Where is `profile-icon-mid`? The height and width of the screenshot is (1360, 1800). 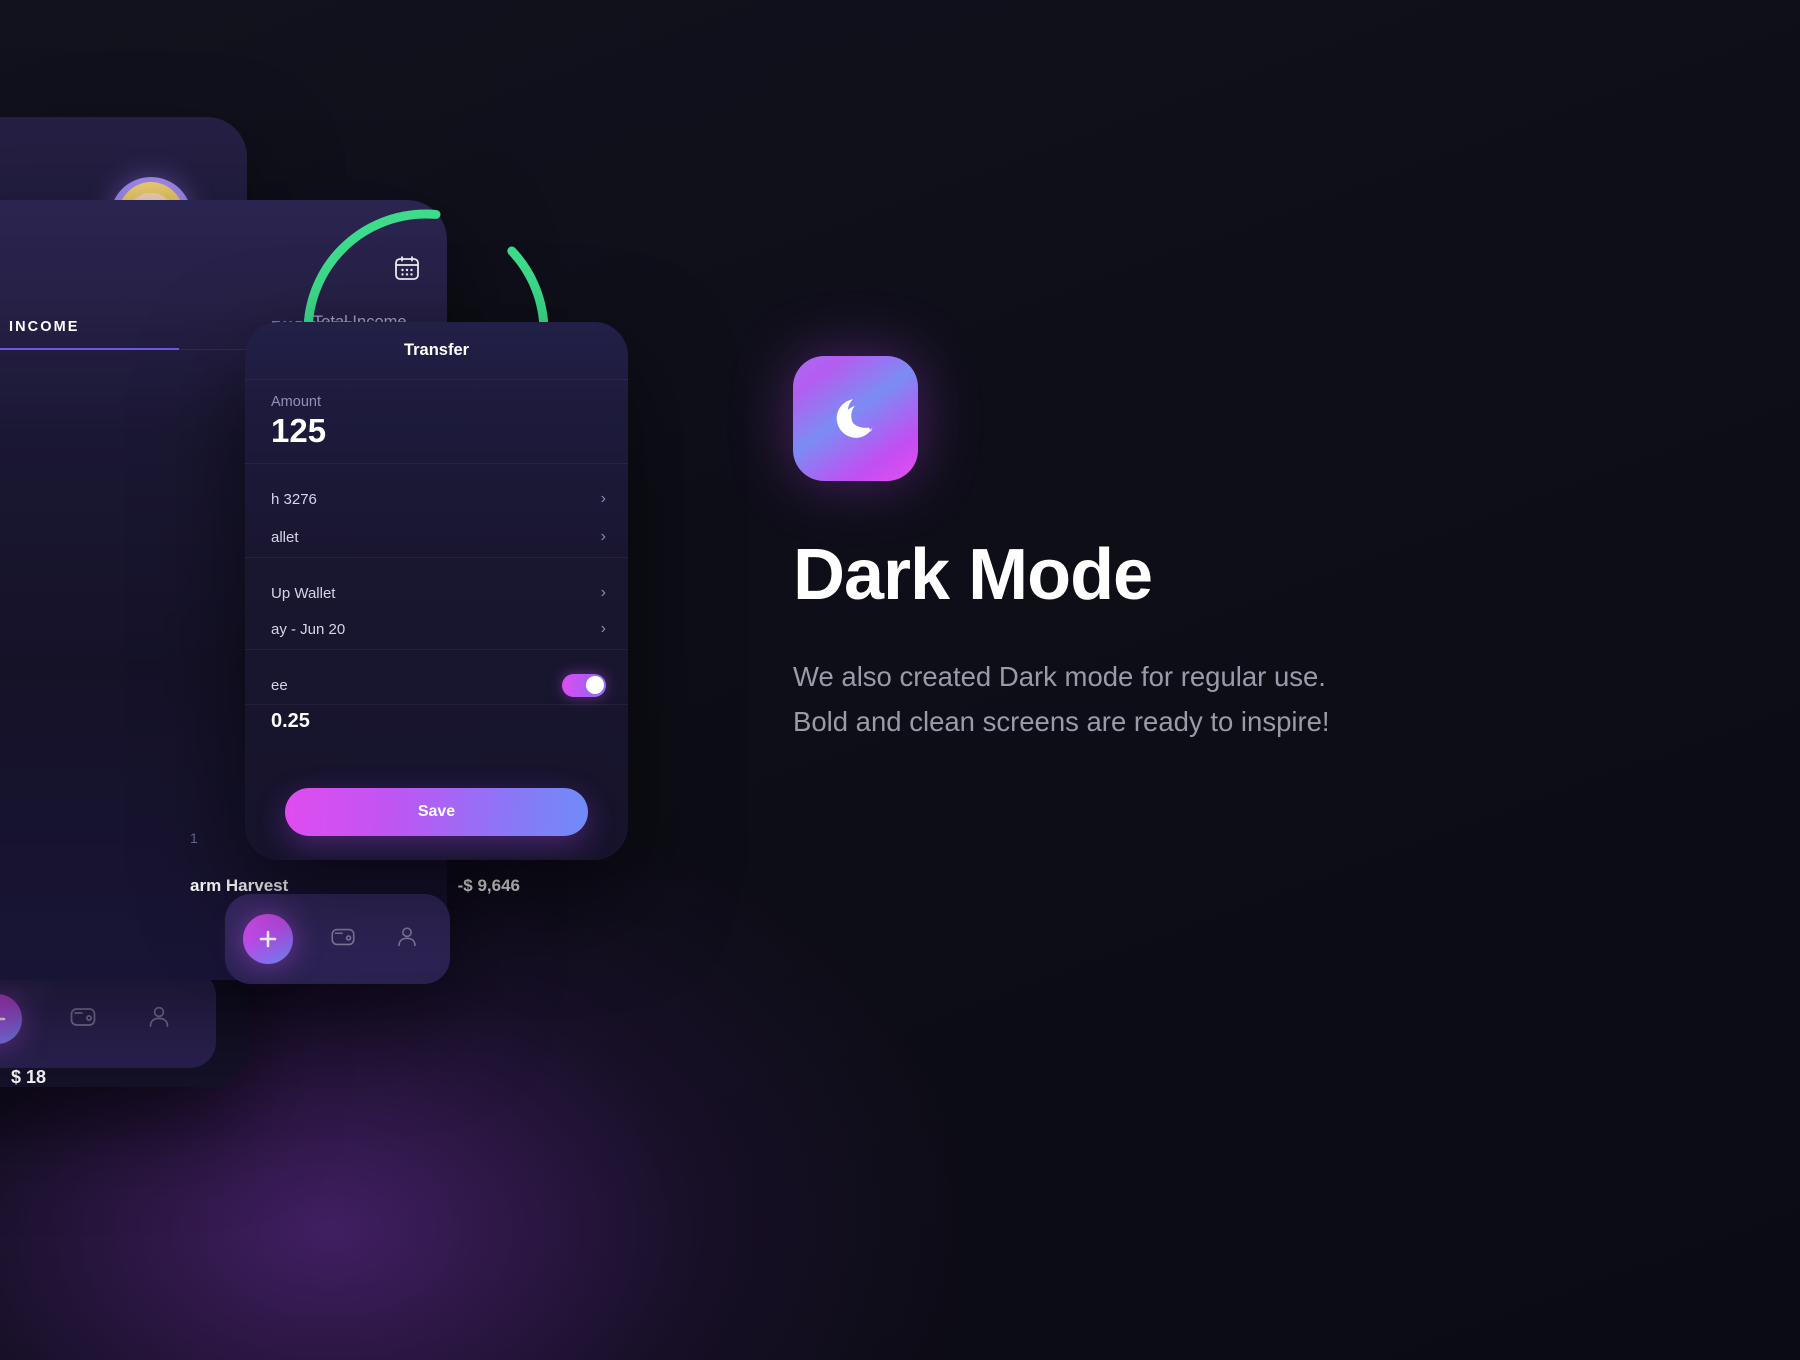 profile-icon-mid is located at coordinates (407, 939).